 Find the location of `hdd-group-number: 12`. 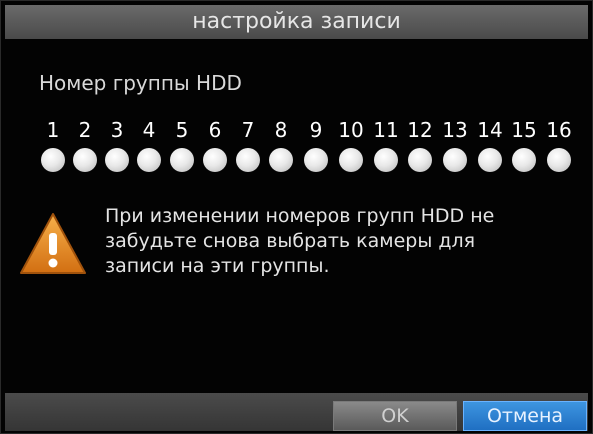

hdd-group-number: 12 is located at coordinates (420, 130).